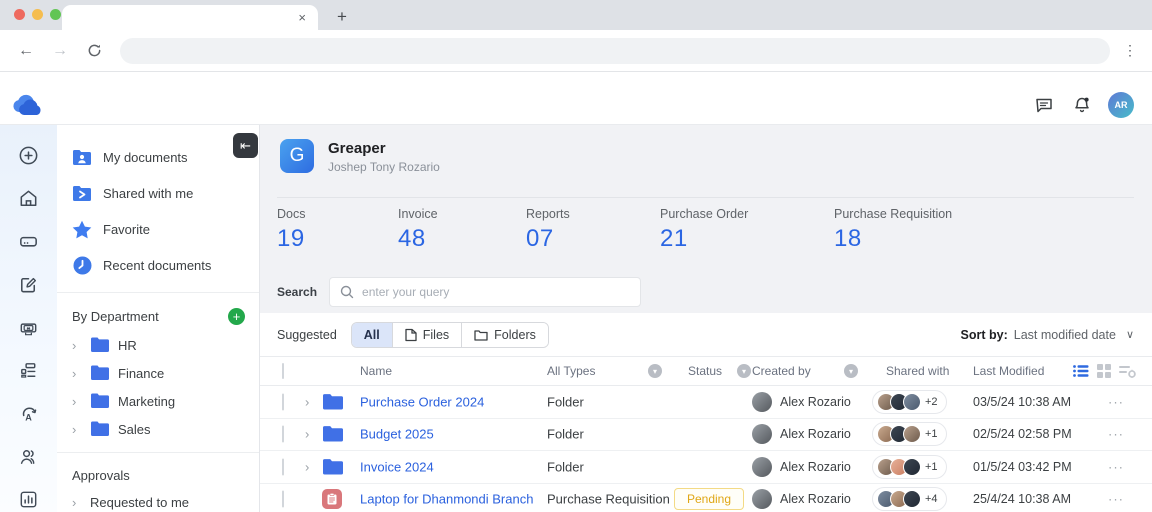 The width and height of the screenshot is (1152, 512). What do you see at coordinates (397, 434) in the screenshot?
I see `file-name-link: Budget 2025` at bounding box center [397, 434].